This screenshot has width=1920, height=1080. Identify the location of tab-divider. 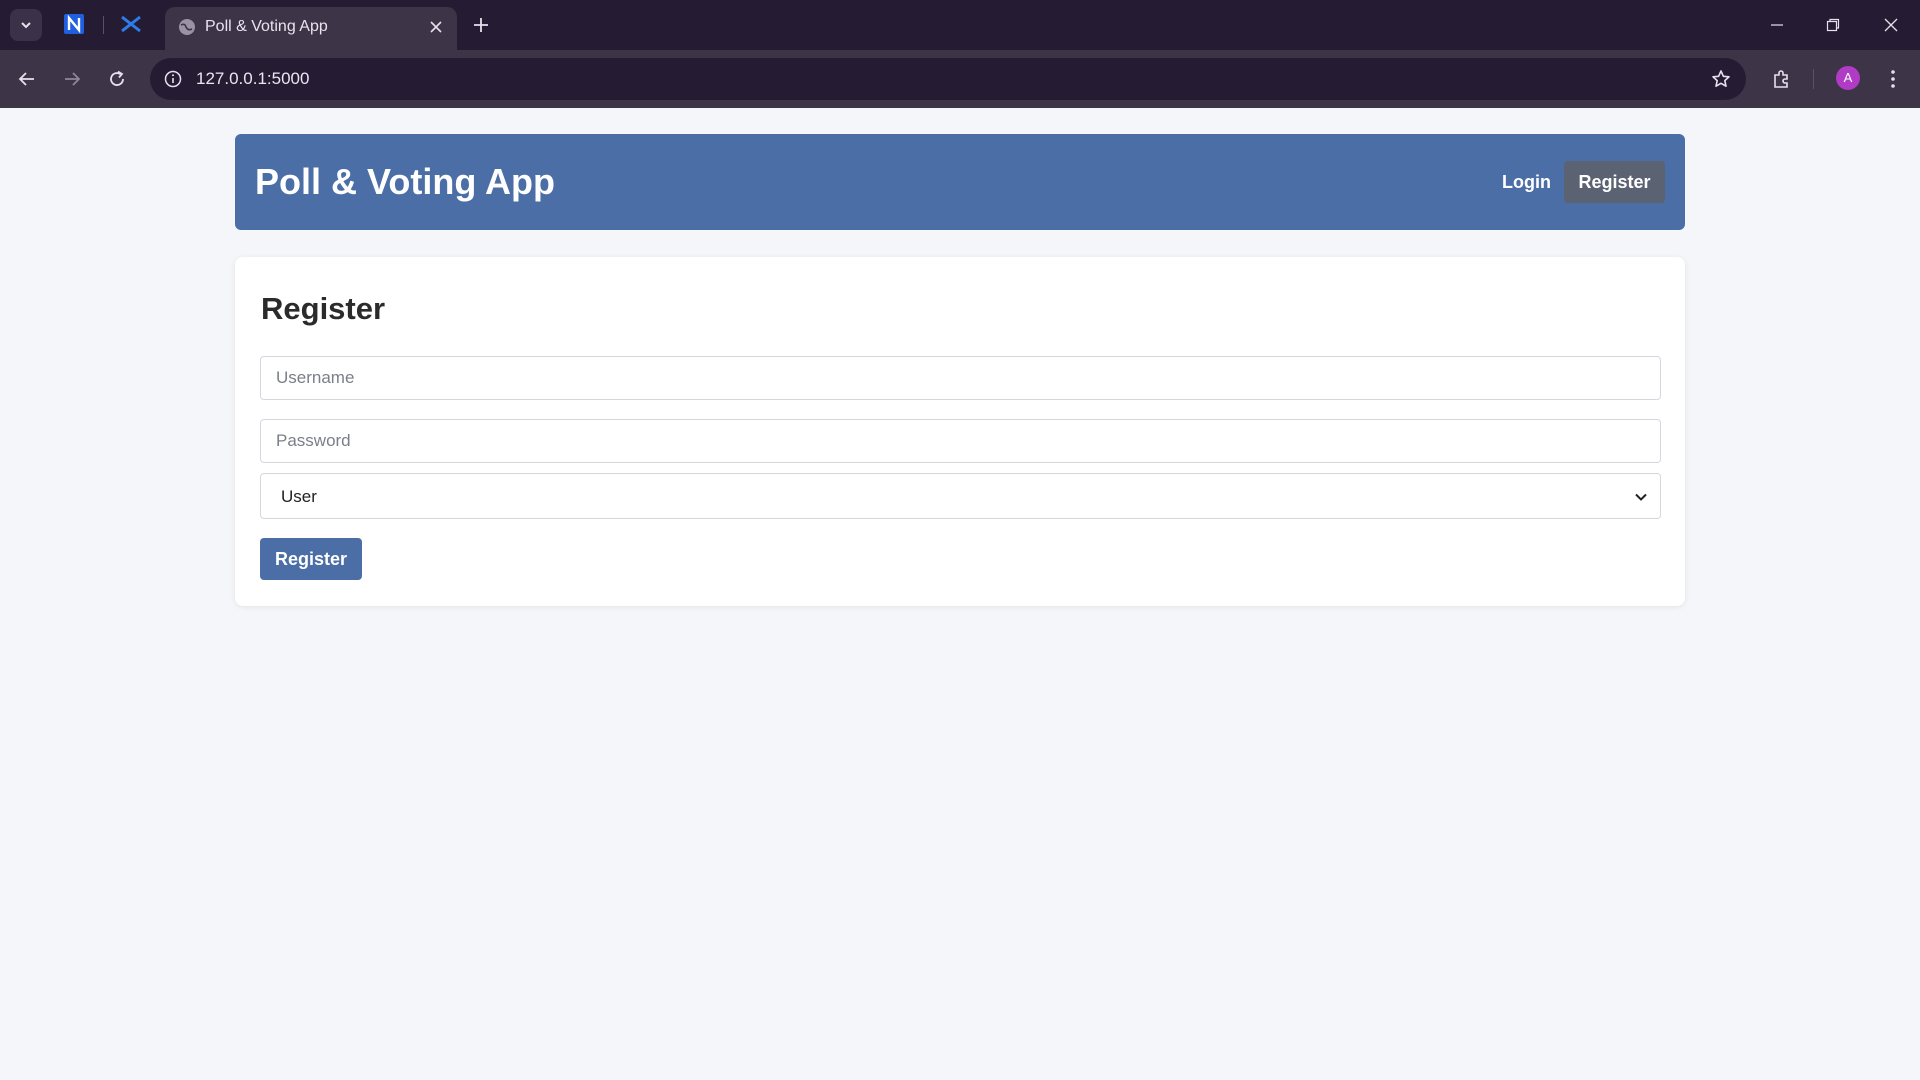
(103, 25).